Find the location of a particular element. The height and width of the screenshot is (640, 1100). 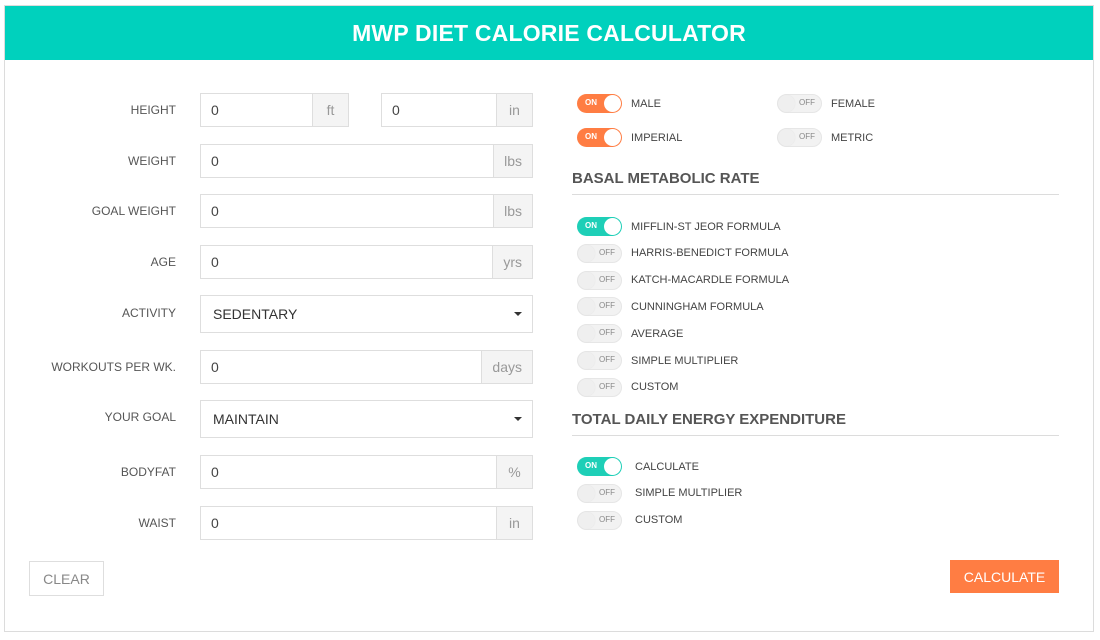

toggle-female: OFF FEMALE is located at coordinates (826, 103).